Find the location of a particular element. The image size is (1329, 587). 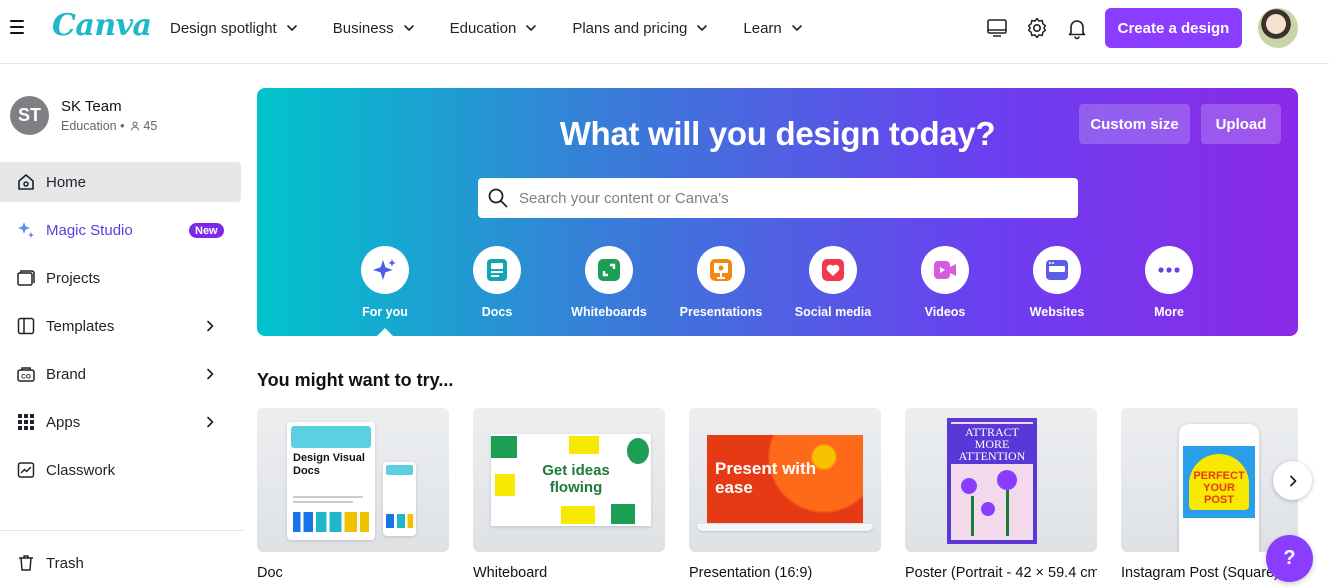

heart-icon is located at coordinates (833, 270).